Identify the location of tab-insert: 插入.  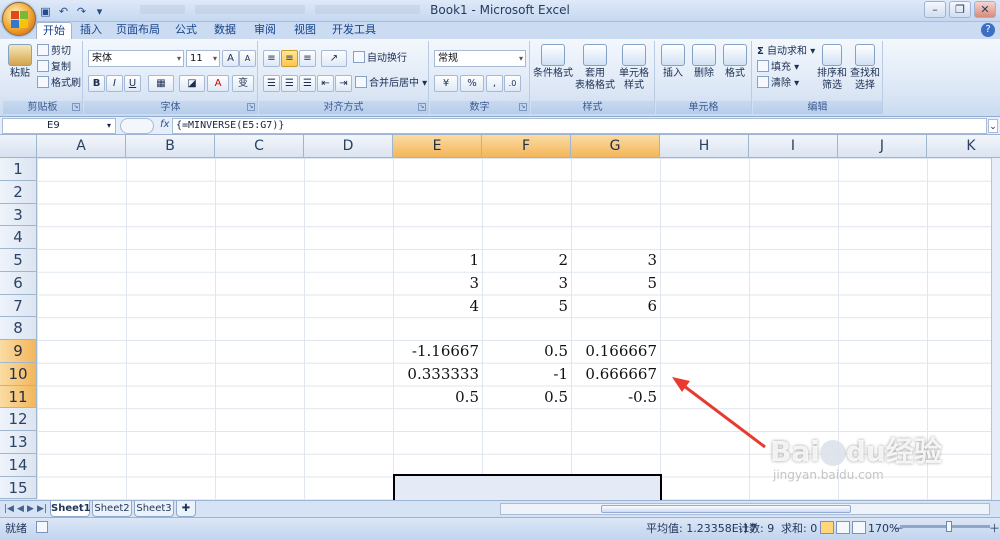
(91, 30).